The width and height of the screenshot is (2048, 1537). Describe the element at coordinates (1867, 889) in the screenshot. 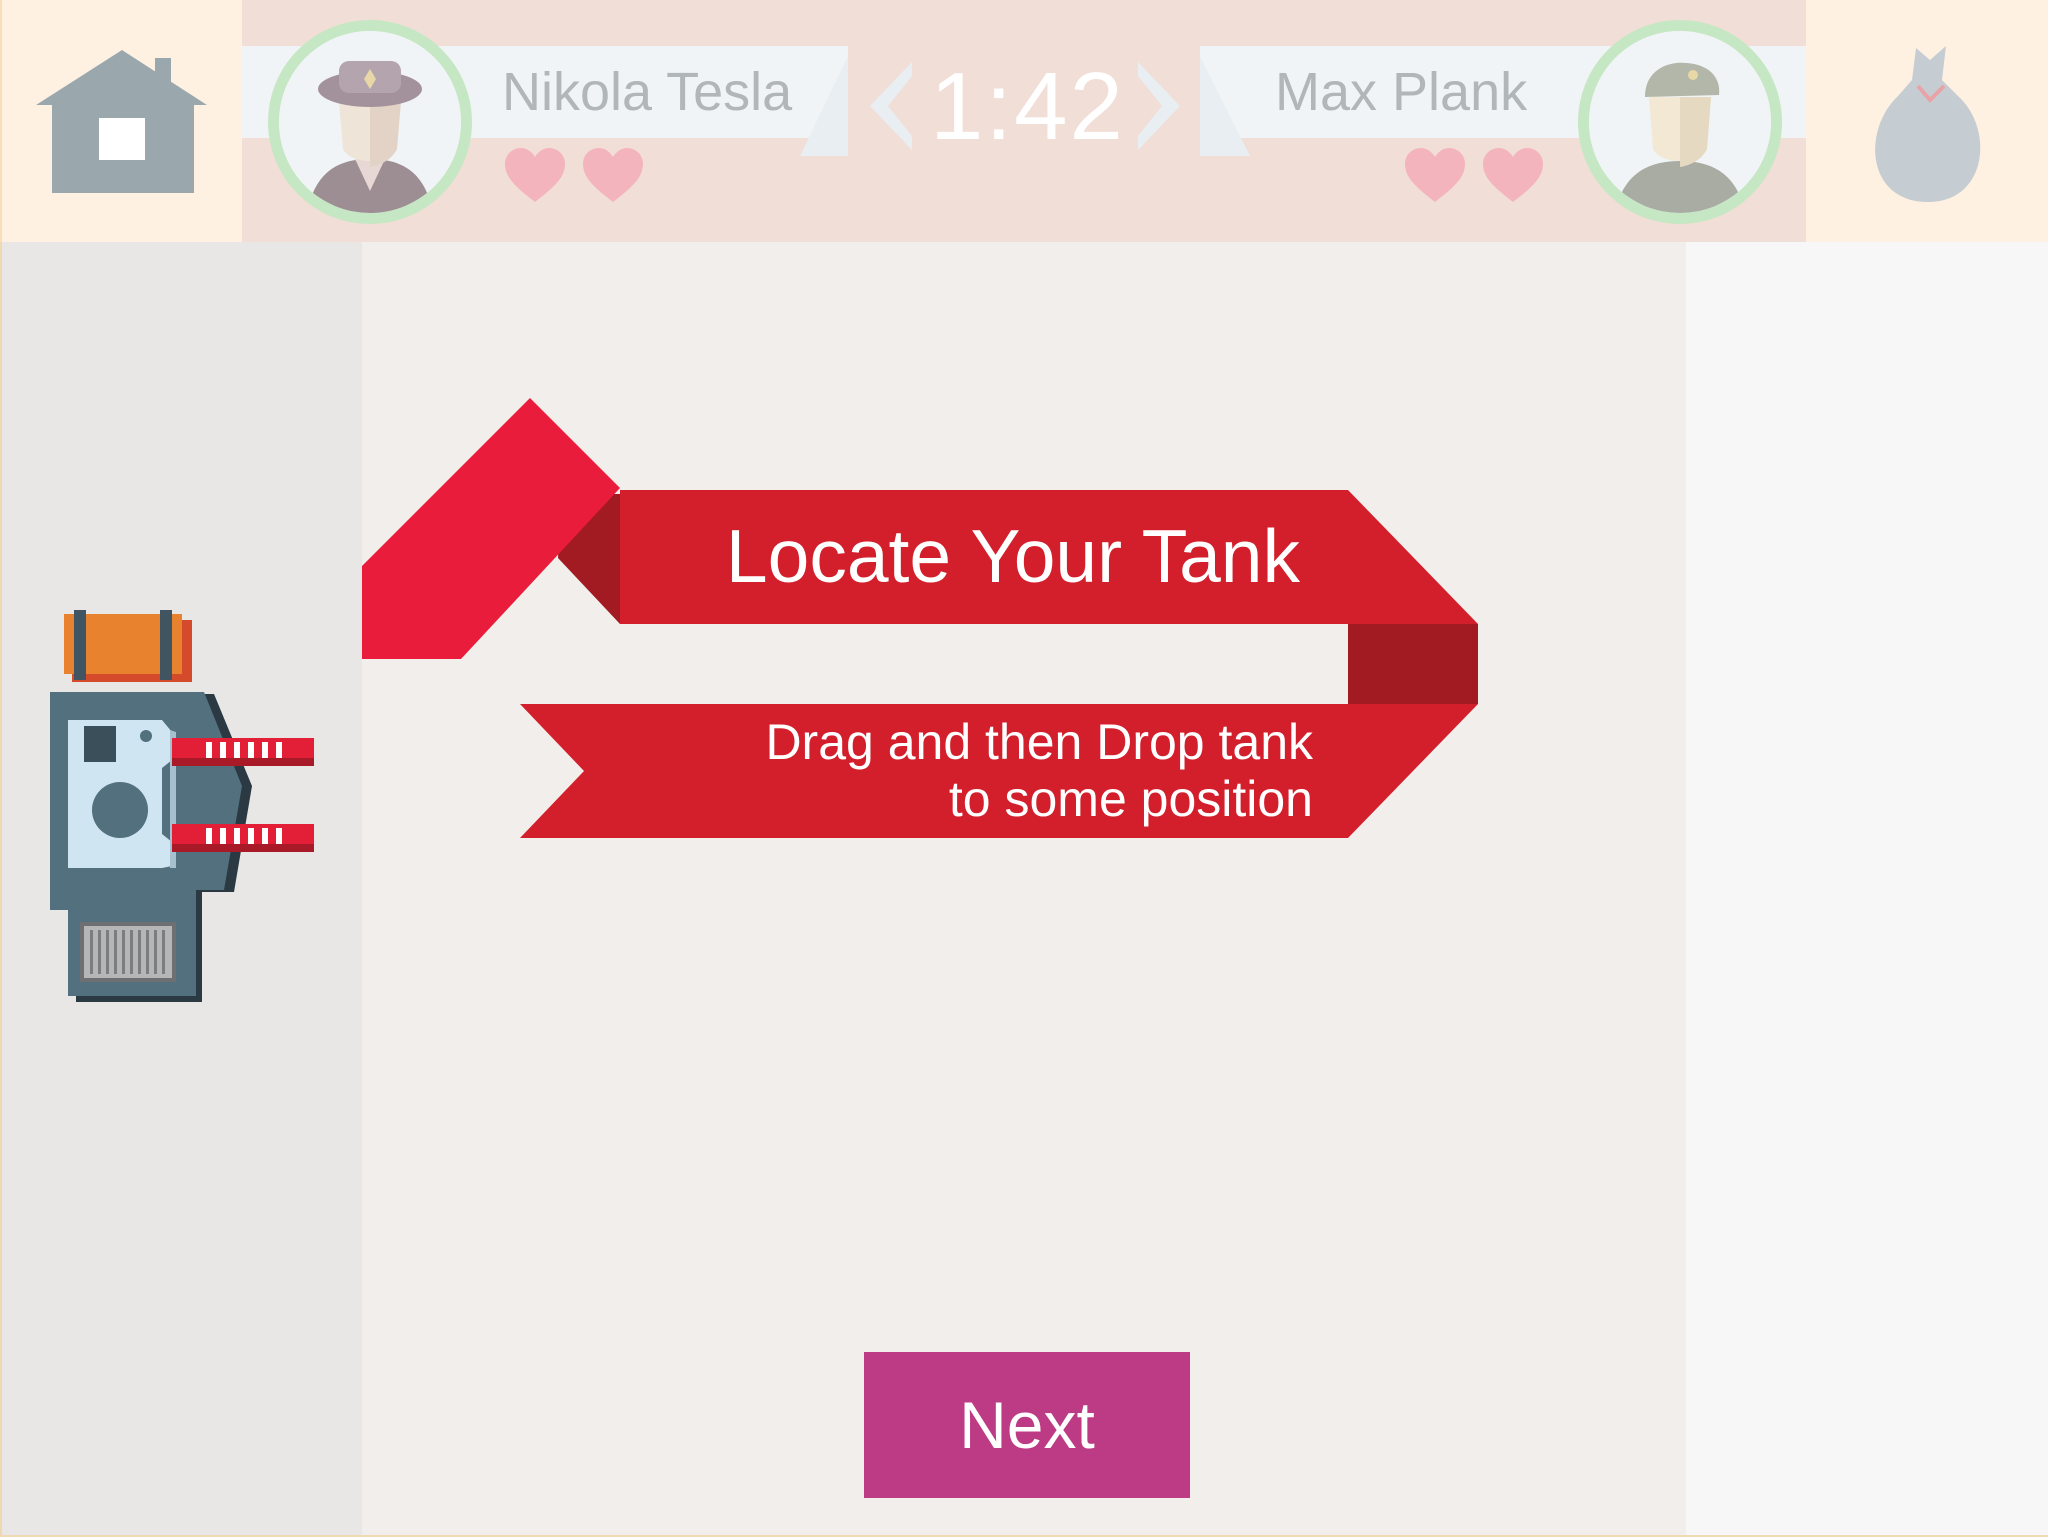

I see `right-side-panel` at that location.